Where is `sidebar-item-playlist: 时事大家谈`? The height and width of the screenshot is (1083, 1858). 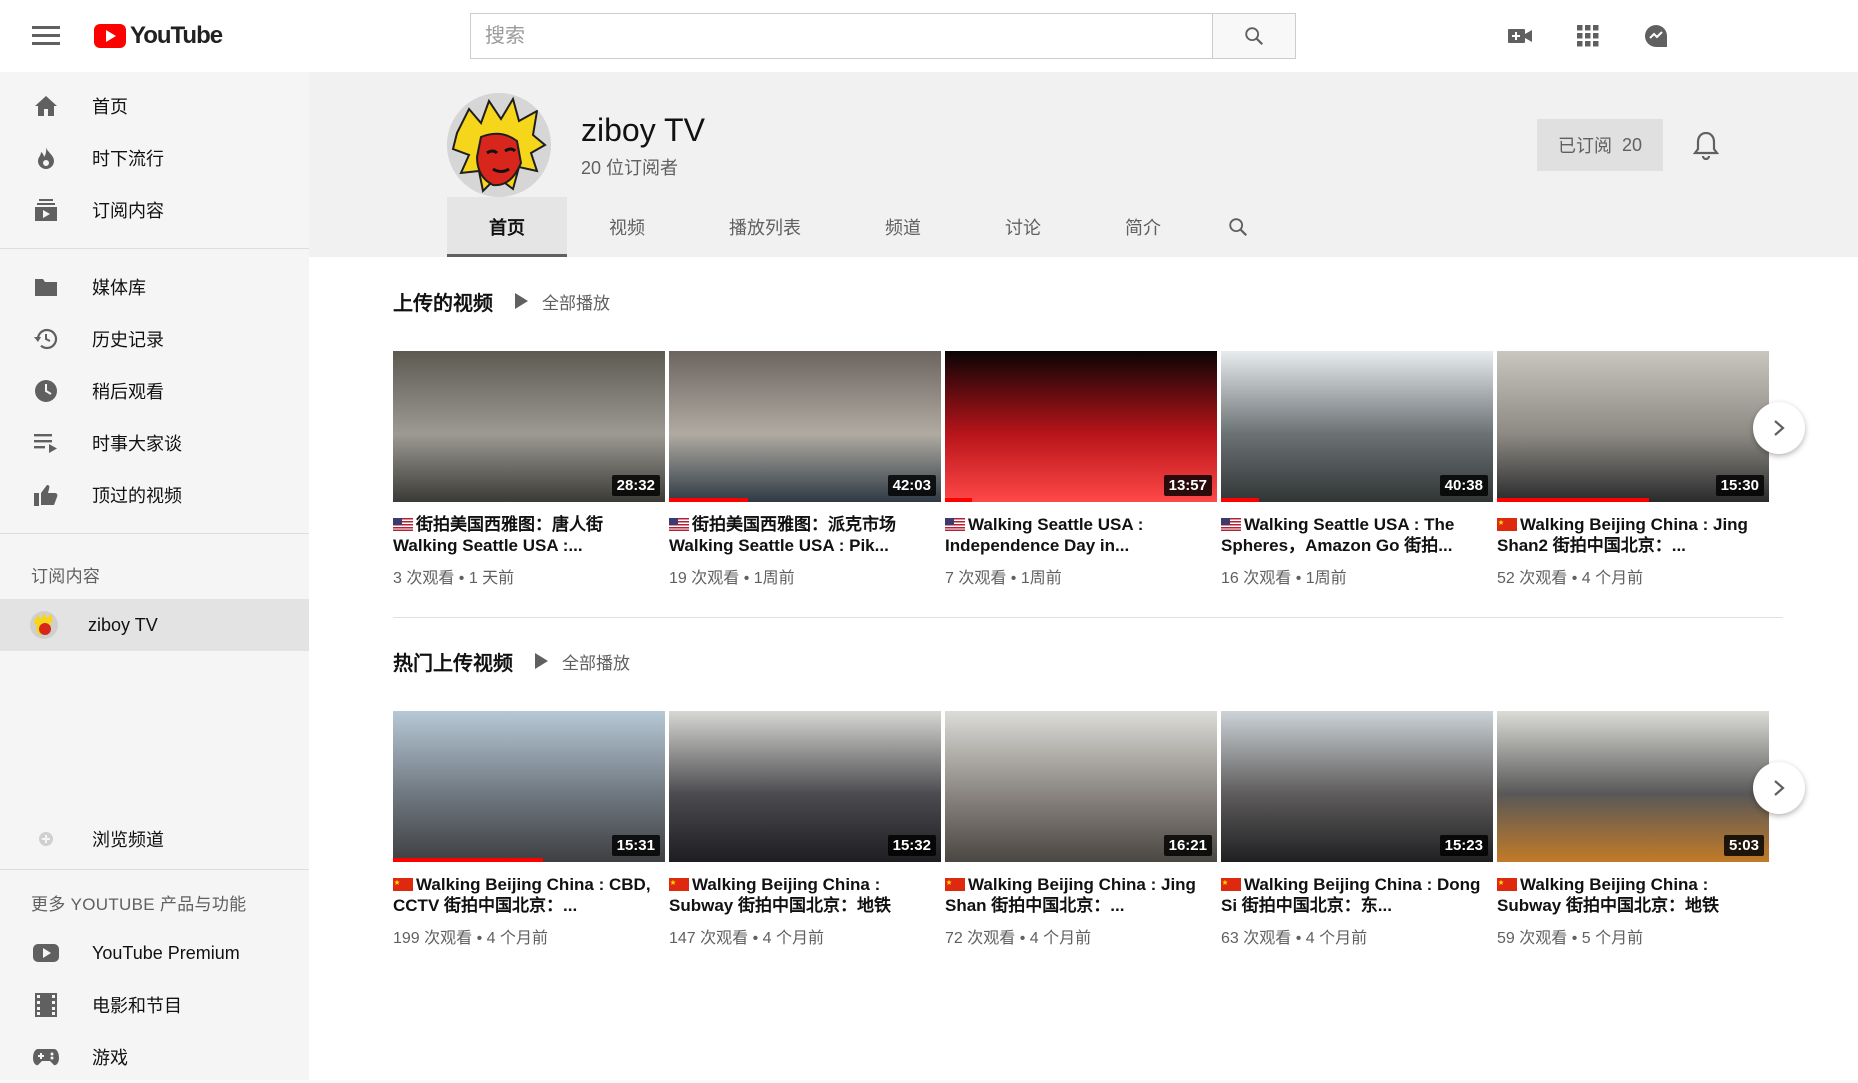 sidebar-item-playlist: 时事大家谈 is located at coordinates (154, 443).